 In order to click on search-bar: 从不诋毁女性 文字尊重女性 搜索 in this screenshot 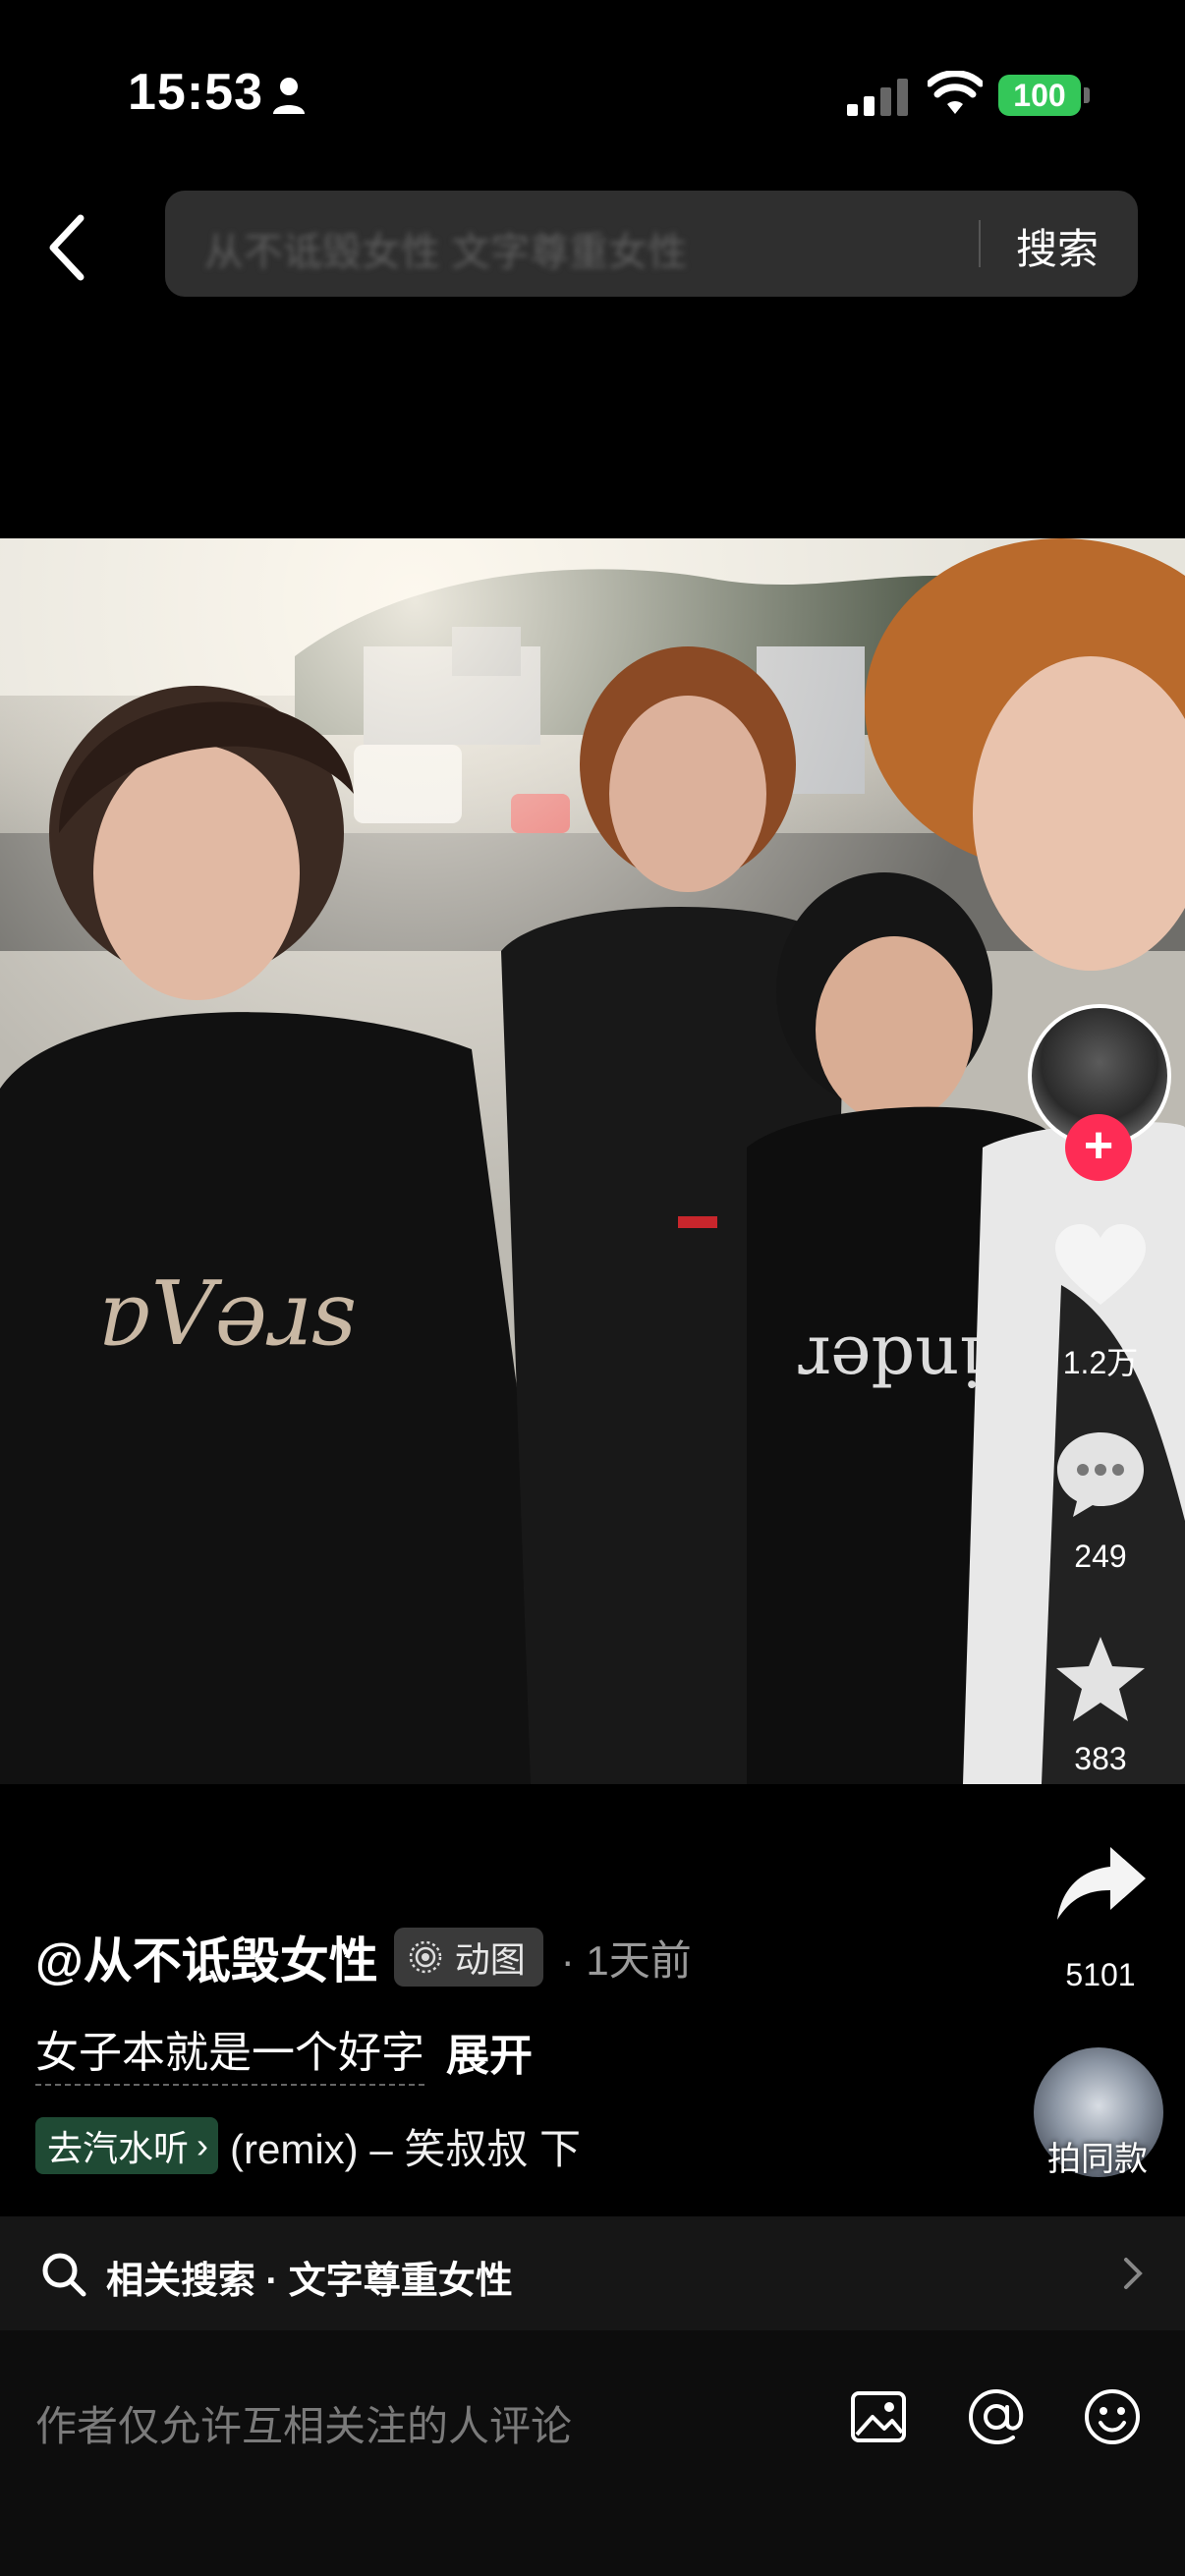, I will do `click(652, 244)`.